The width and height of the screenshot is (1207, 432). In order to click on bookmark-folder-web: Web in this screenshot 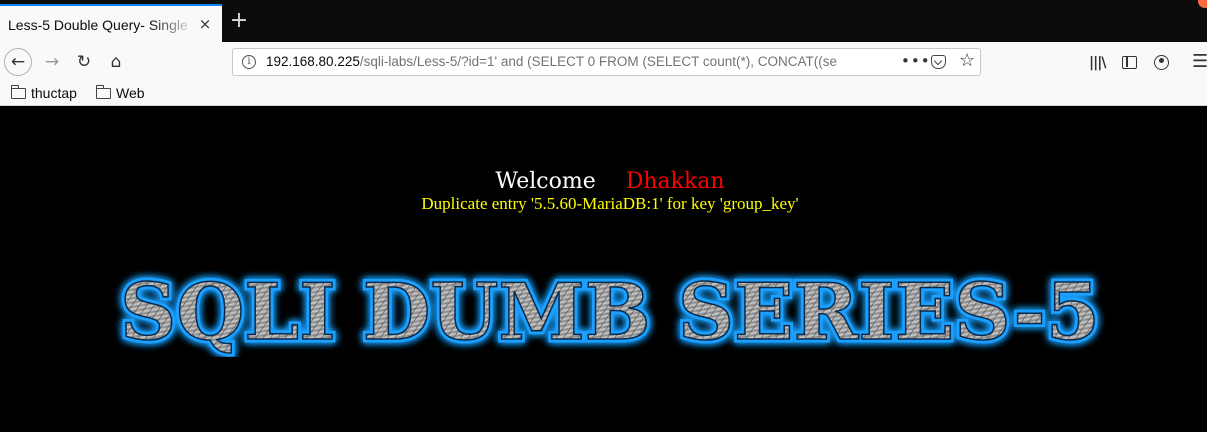, I will do `click(120, 94)`.